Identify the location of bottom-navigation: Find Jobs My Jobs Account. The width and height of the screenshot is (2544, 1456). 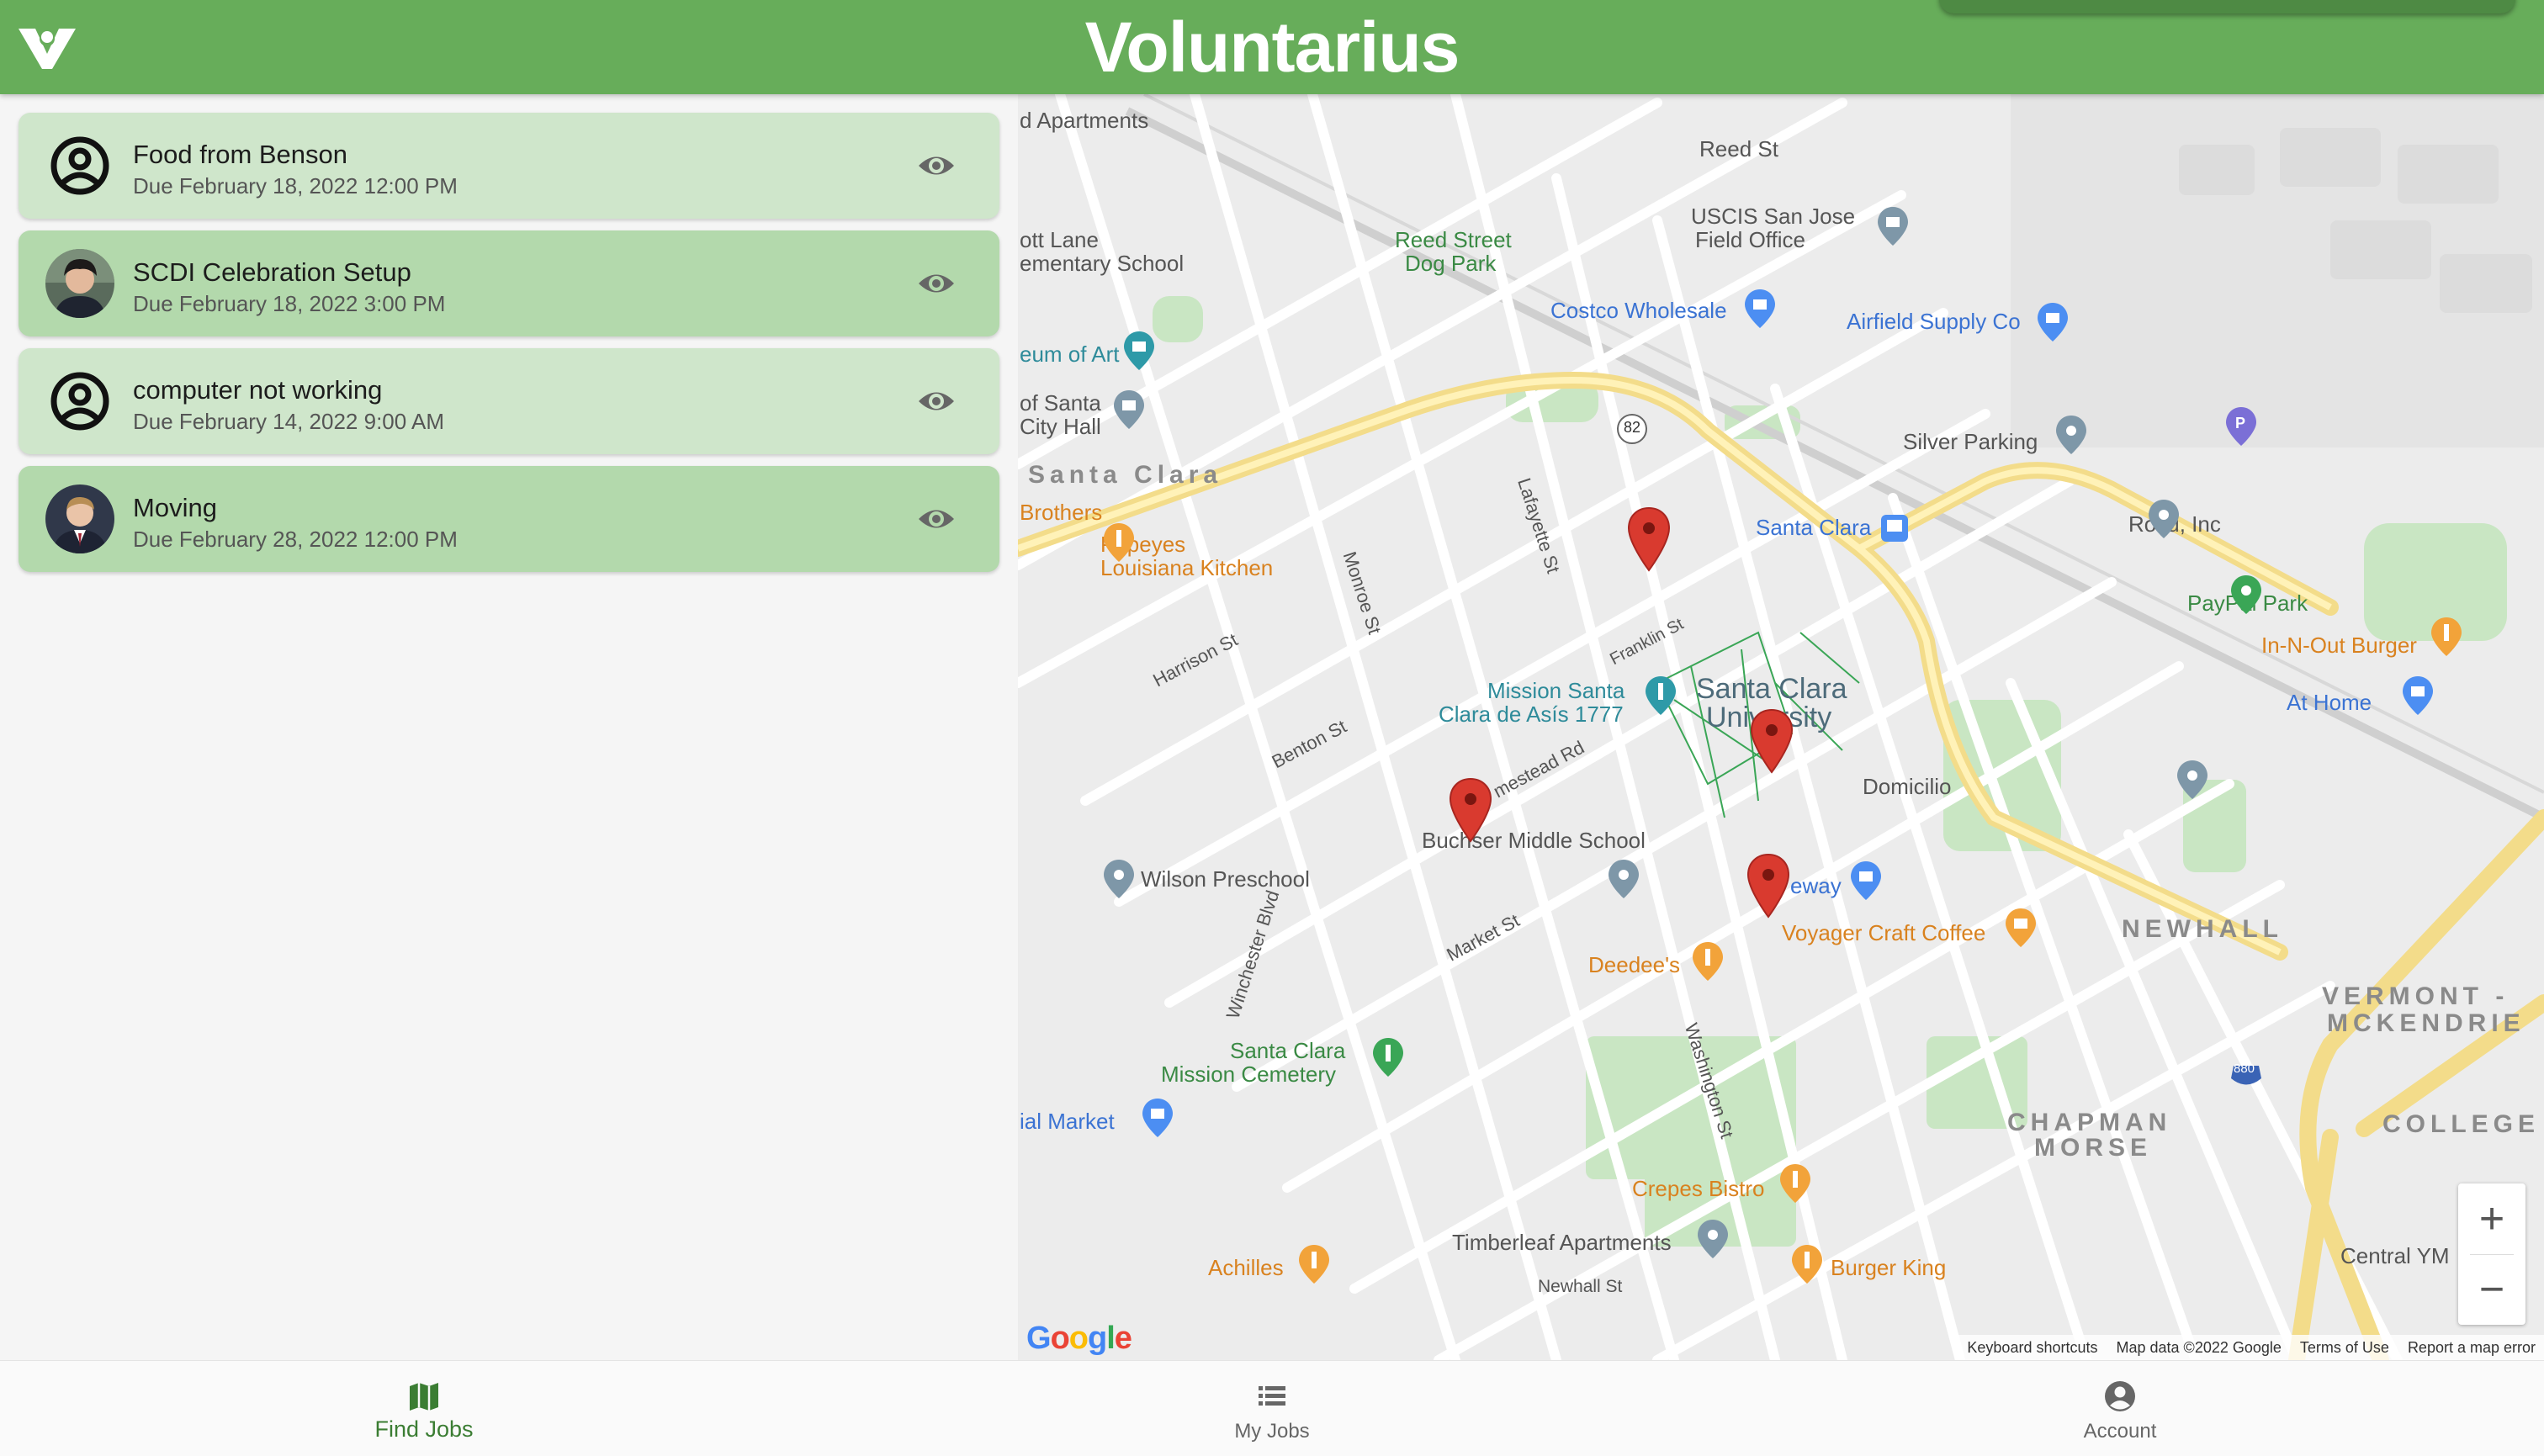
(1272, 1408).